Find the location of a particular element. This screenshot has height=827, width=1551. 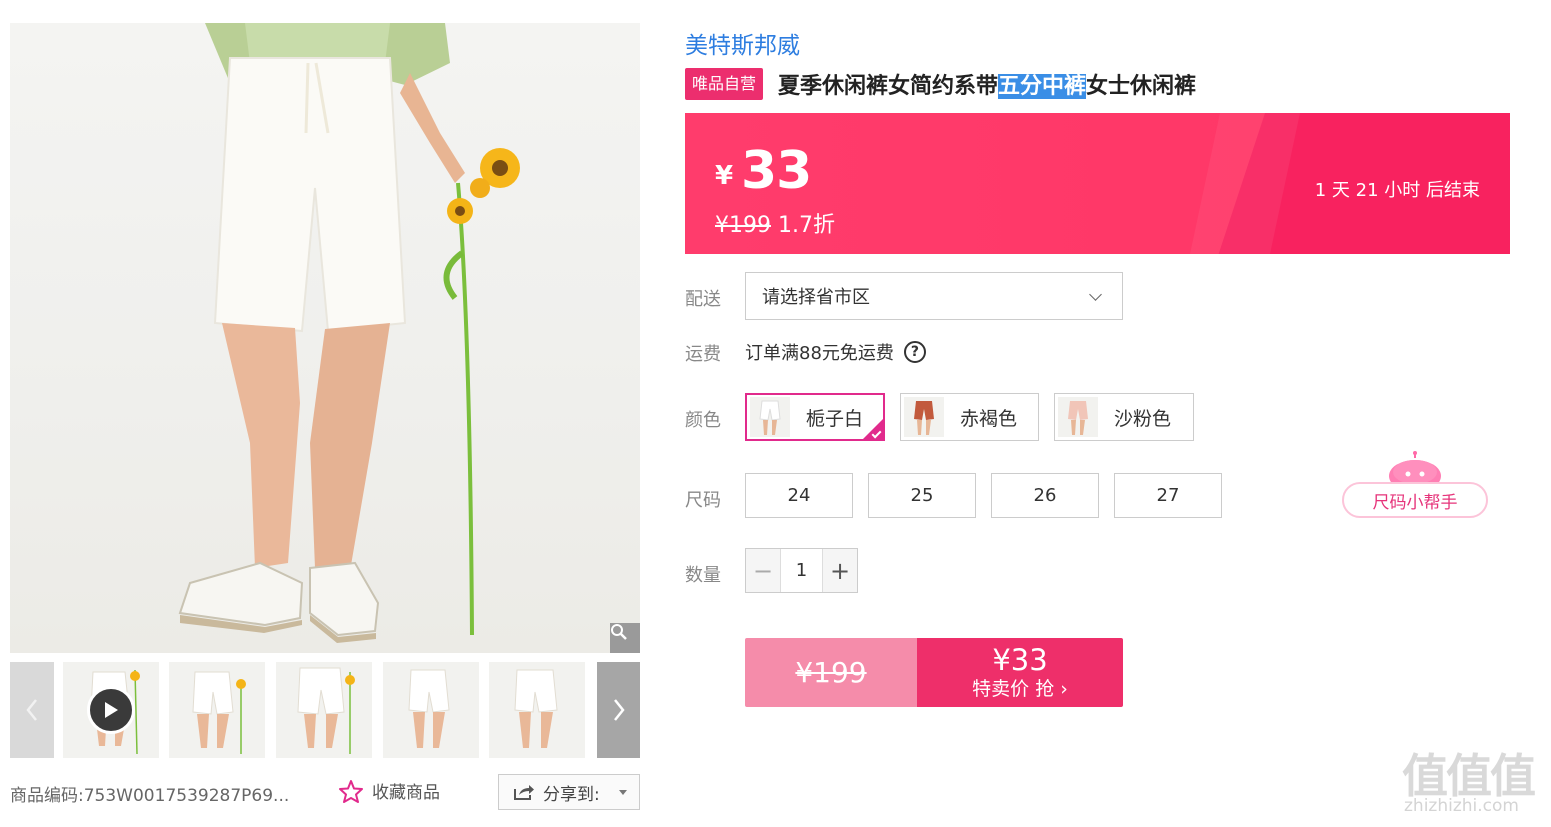

region-select: 请选择省市区 is located at coordinates (934, 296).